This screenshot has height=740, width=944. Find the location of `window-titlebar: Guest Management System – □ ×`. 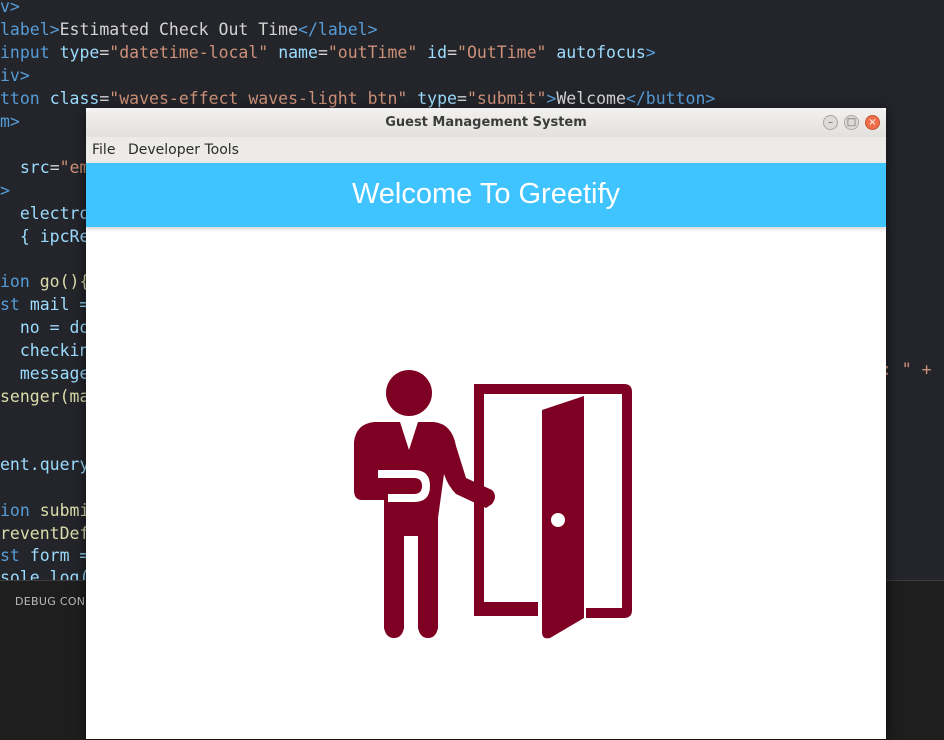

window-titlebar: Guest Management System – □ × is located at coordinates (486, 122).